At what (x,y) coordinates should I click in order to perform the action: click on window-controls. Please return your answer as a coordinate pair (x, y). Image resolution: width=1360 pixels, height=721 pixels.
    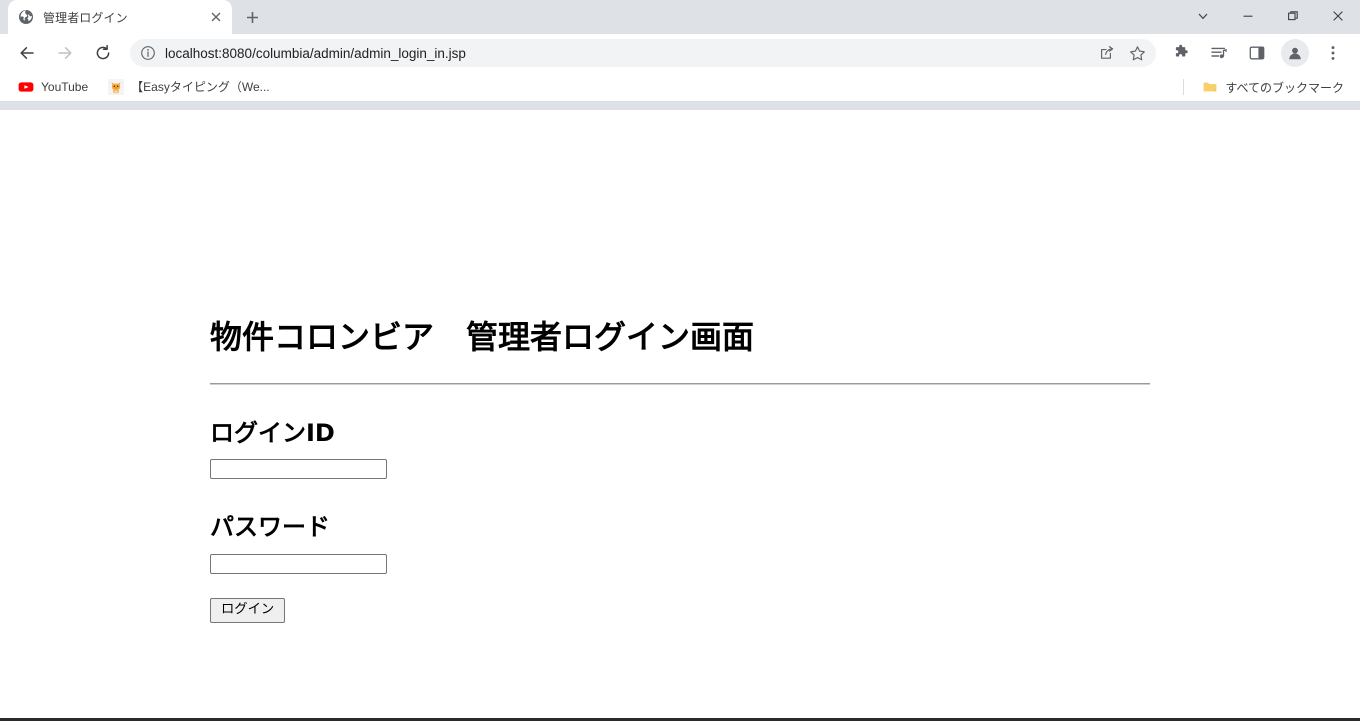
    Looking at the image, I should click on (1270, 16).